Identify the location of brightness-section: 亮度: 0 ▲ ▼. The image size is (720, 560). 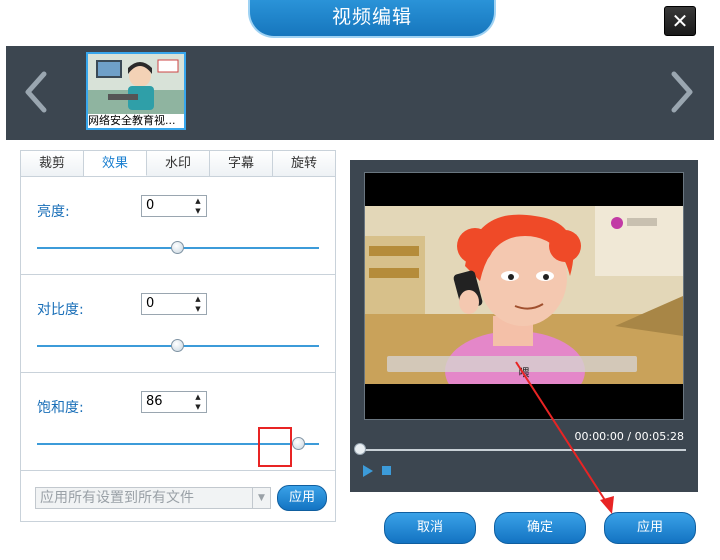
(178, 226).